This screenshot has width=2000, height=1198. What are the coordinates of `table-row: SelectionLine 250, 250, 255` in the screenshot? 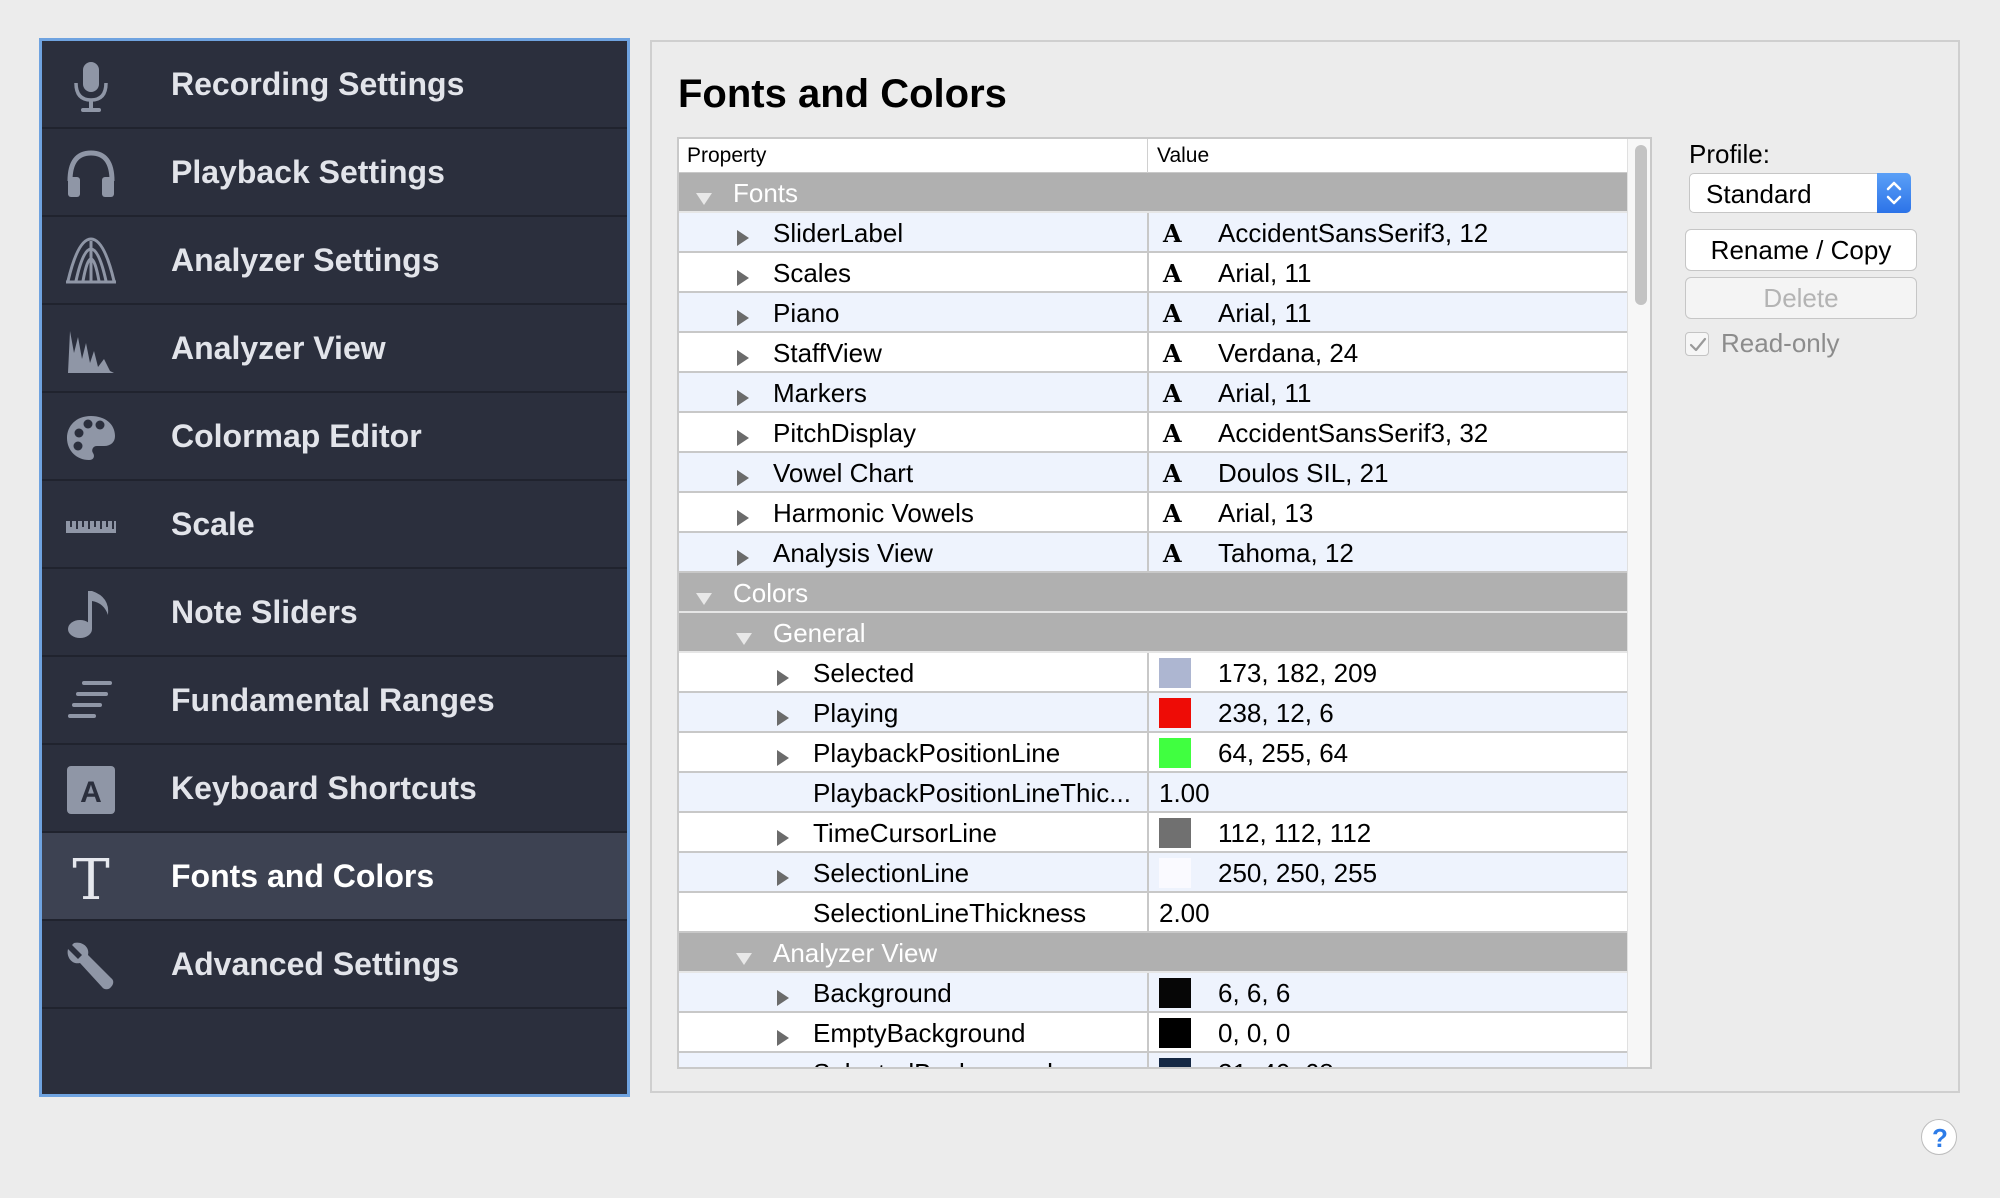 It's located at (1153, 873).